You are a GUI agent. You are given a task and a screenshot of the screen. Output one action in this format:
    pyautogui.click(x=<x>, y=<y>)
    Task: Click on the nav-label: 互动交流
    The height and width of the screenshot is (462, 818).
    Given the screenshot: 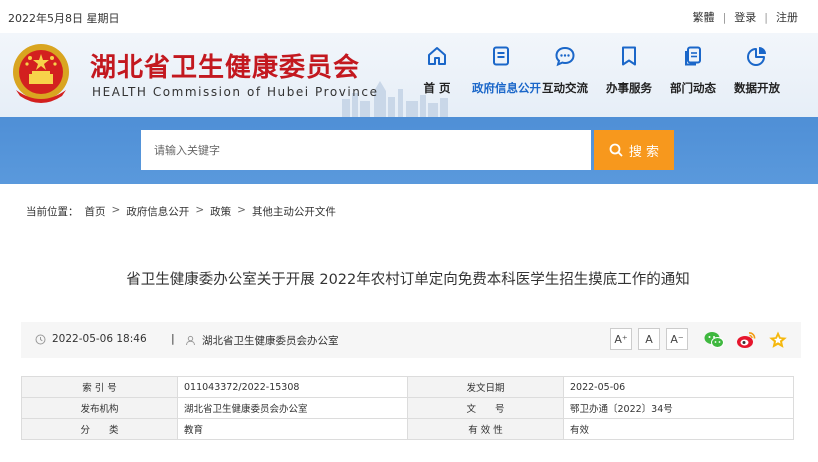 What is the action you would take?
    pyautogui.click(x=565, y=88)
    